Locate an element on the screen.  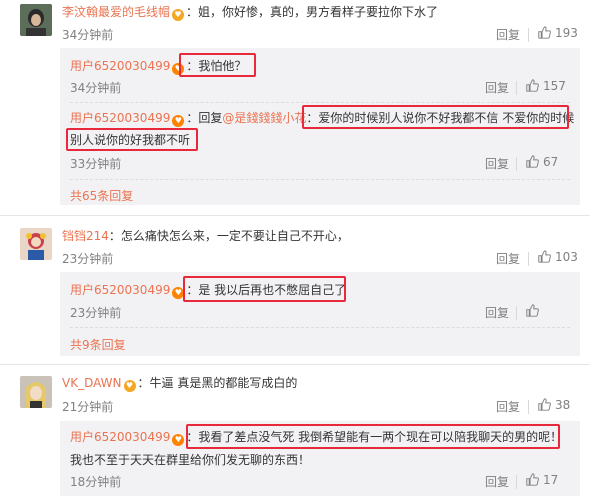
like-count: 38 is located at coordinates (563, 405).